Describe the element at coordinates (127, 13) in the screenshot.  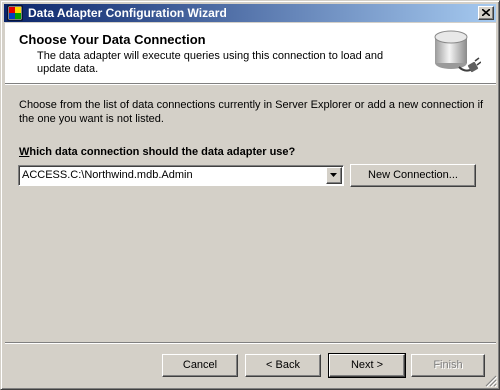
I see `window-title: Data Adapter Configuration Wizard` at that location.